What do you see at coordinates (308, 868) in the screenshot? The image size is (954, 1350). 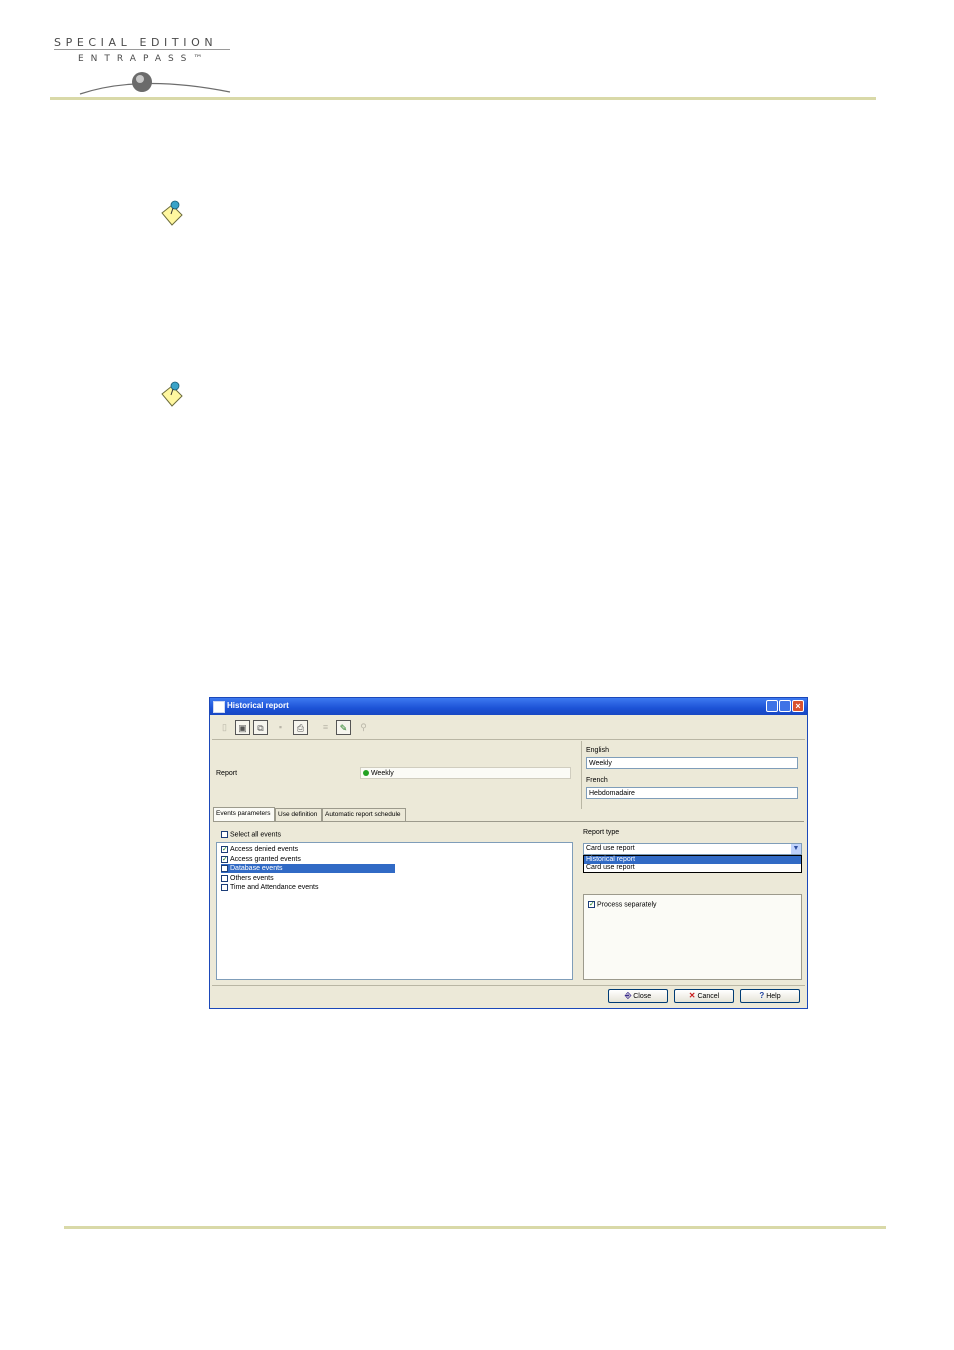 I see `list-item-selected: Database events` at bounding box center [308, 868].